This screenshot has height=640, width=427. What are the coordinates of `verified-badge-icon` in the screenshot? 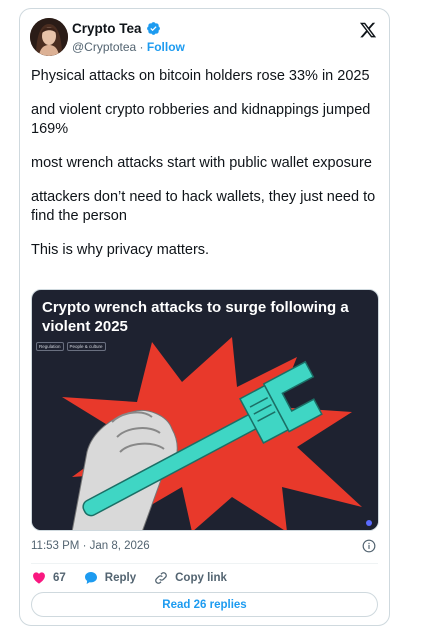 It's located at (153, 28).